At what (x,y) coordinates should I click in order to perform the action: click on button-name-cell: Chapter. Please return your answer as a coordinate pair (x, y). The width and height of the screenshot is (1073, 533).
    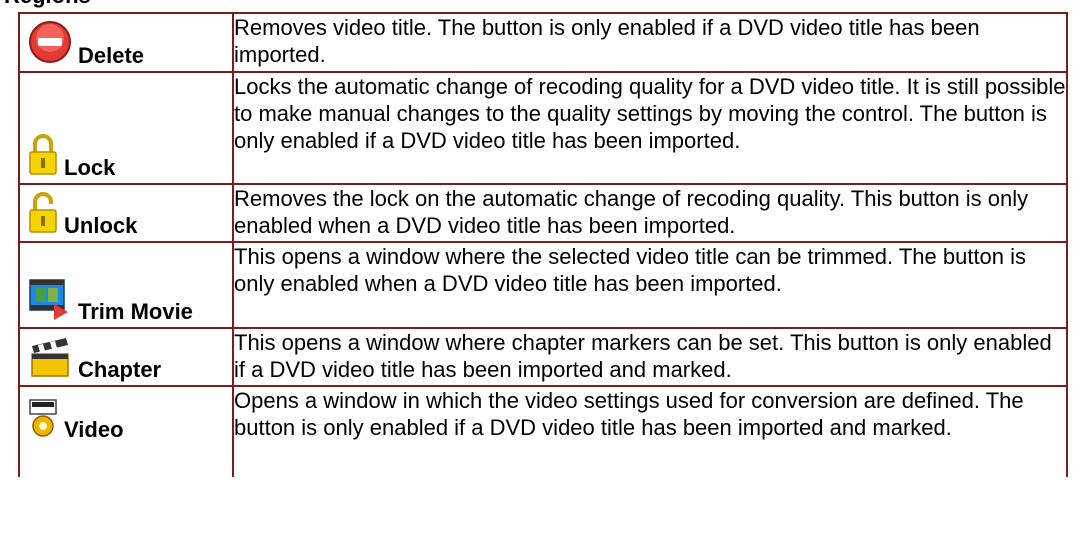
    Looking at the image, I should click on (126, 357).